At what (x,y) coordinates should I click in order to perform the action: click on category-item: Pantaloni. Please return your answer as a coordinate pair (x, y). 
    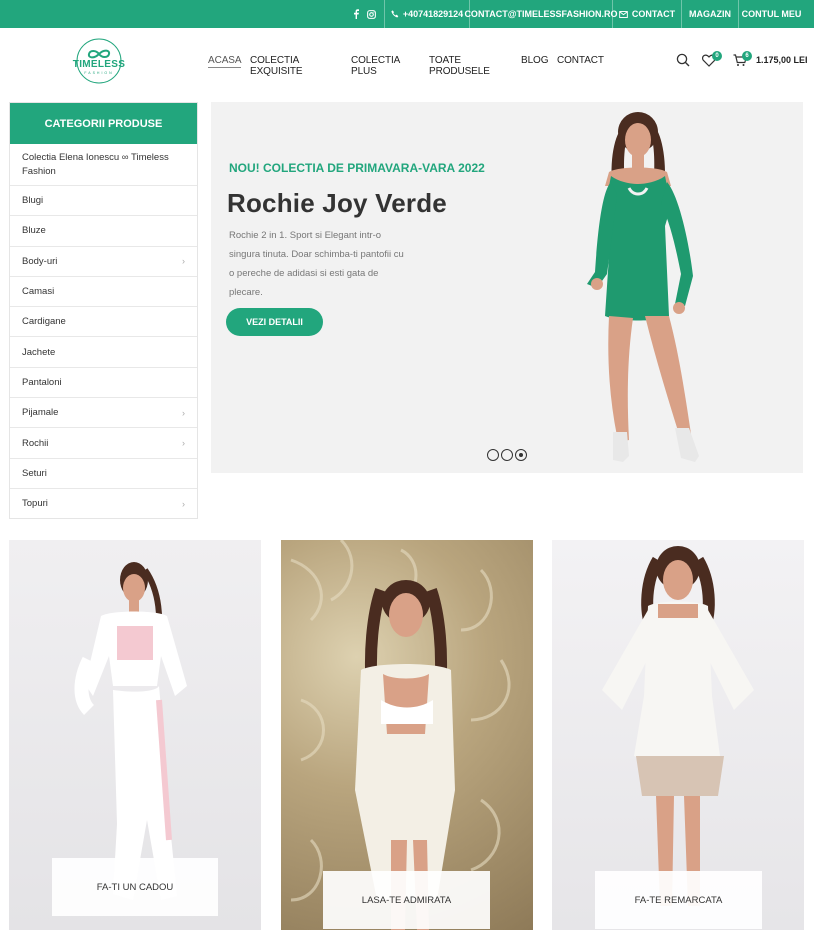
    Looking at the image, I should click on (103, 381).